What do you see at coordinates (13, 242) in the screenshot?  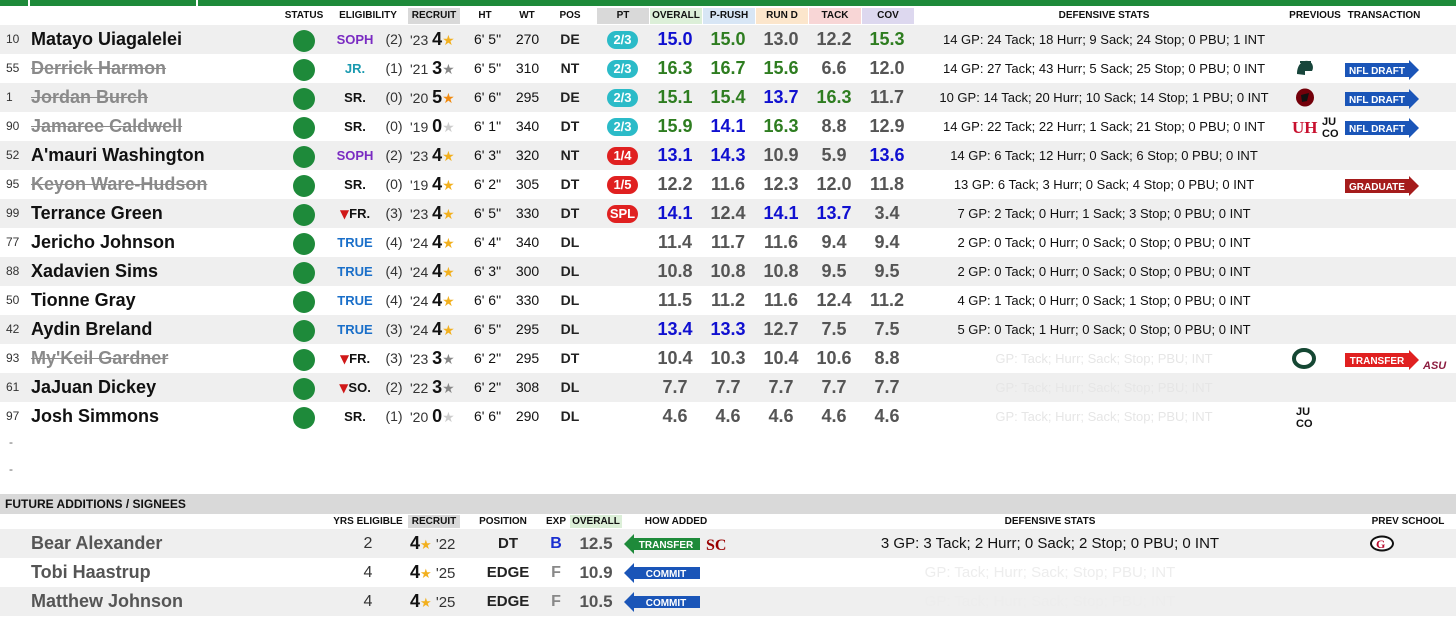 I see `jersey-number: 77` at bounding box center [13, 242].